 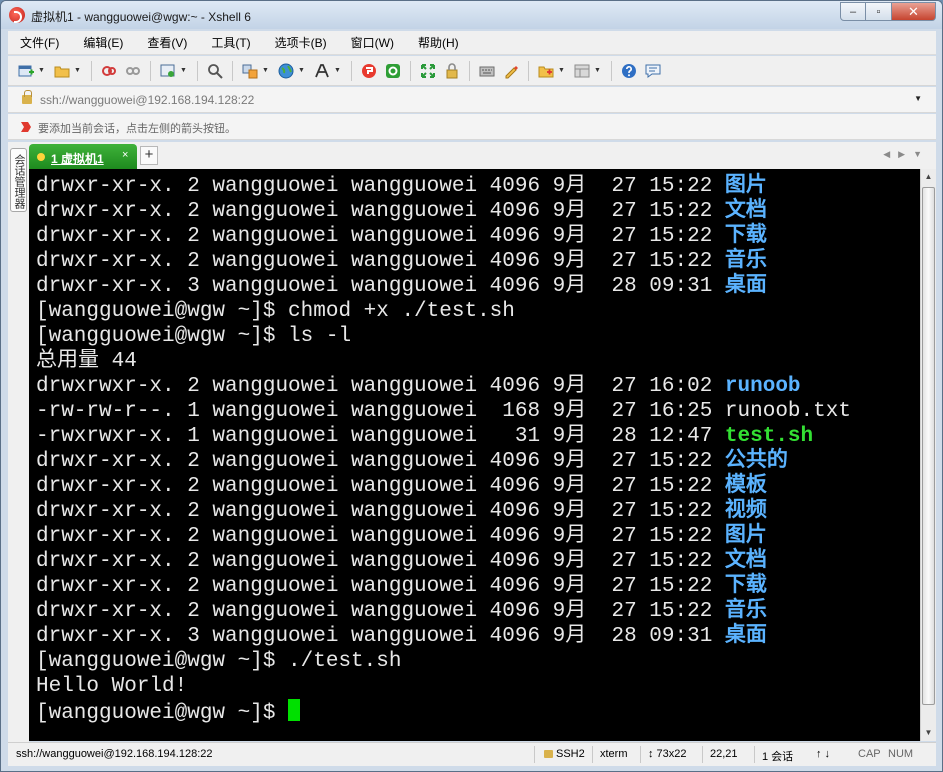 I want to click on menu-tools: 工具(T), so click(x=230, y=42).